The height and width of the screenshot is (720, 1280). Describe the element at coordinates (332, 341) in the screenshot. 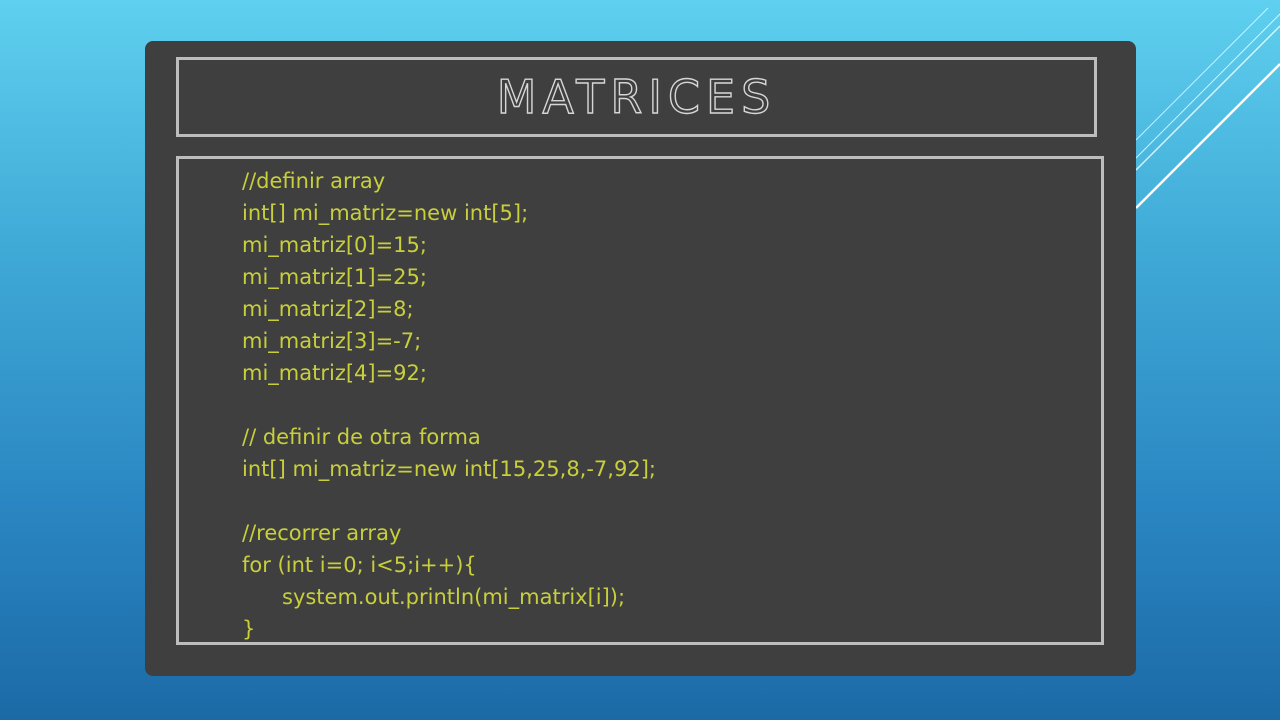

I see `code-line: mi_matriz[3]=-7;` at that location.